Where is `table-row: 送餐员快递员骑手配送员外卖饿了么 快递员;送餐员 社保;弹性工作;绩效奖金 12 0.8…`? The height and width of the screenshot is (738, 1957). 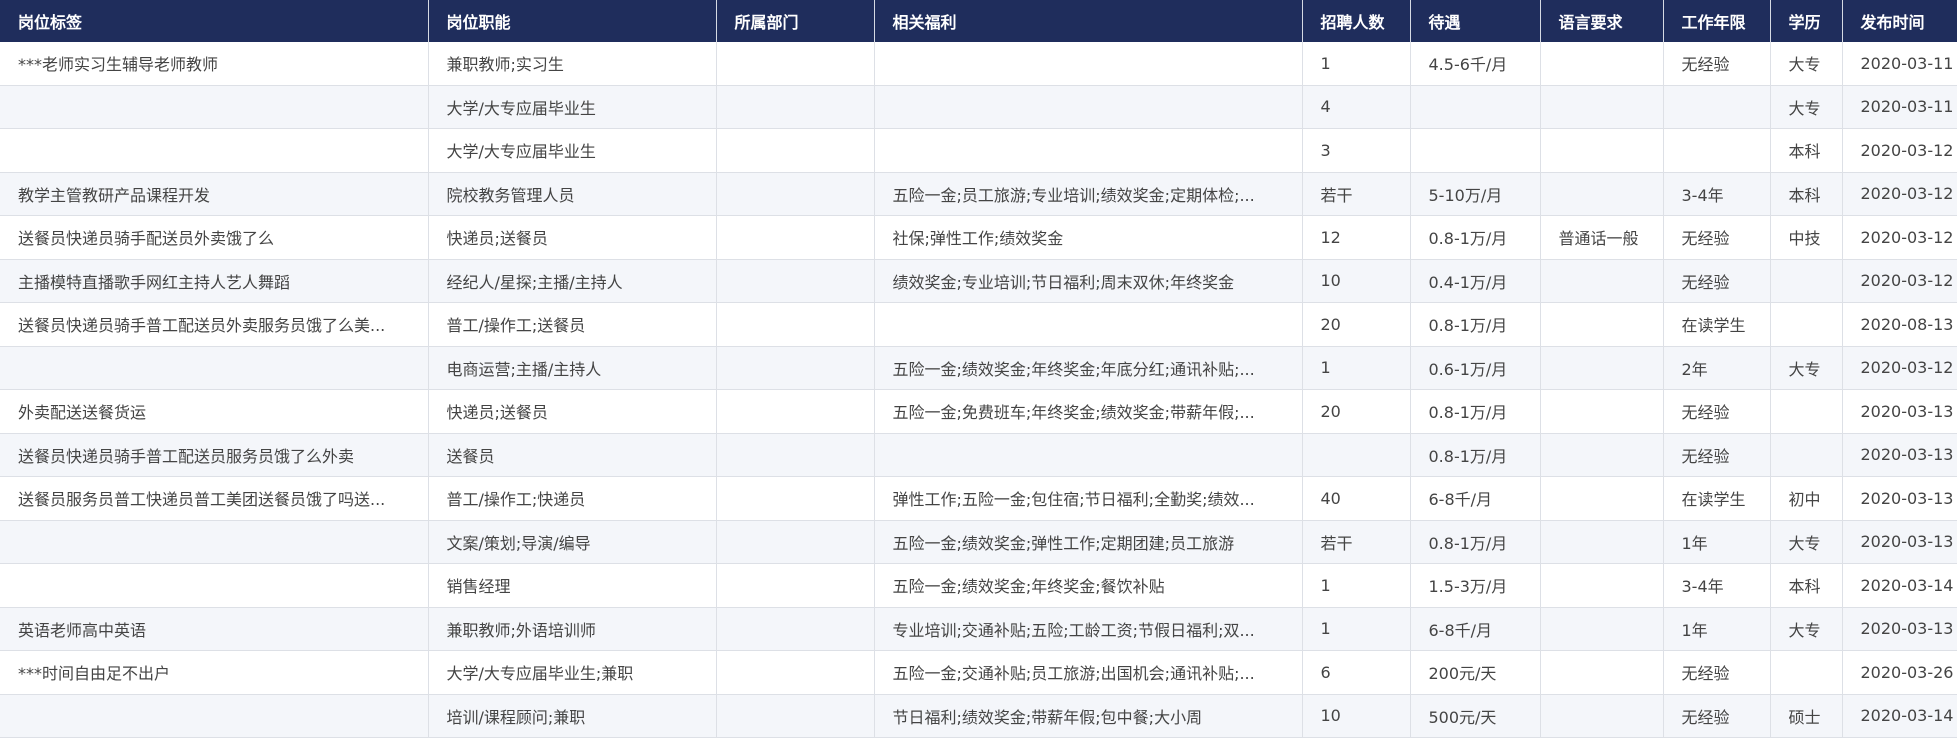
table-row: 送餐员快递员骑手配送员外卖饿了么 快递员;送餐员 社保;弹性工作;绩效奖金 12 0.8… is located at coordinates (978, 237).